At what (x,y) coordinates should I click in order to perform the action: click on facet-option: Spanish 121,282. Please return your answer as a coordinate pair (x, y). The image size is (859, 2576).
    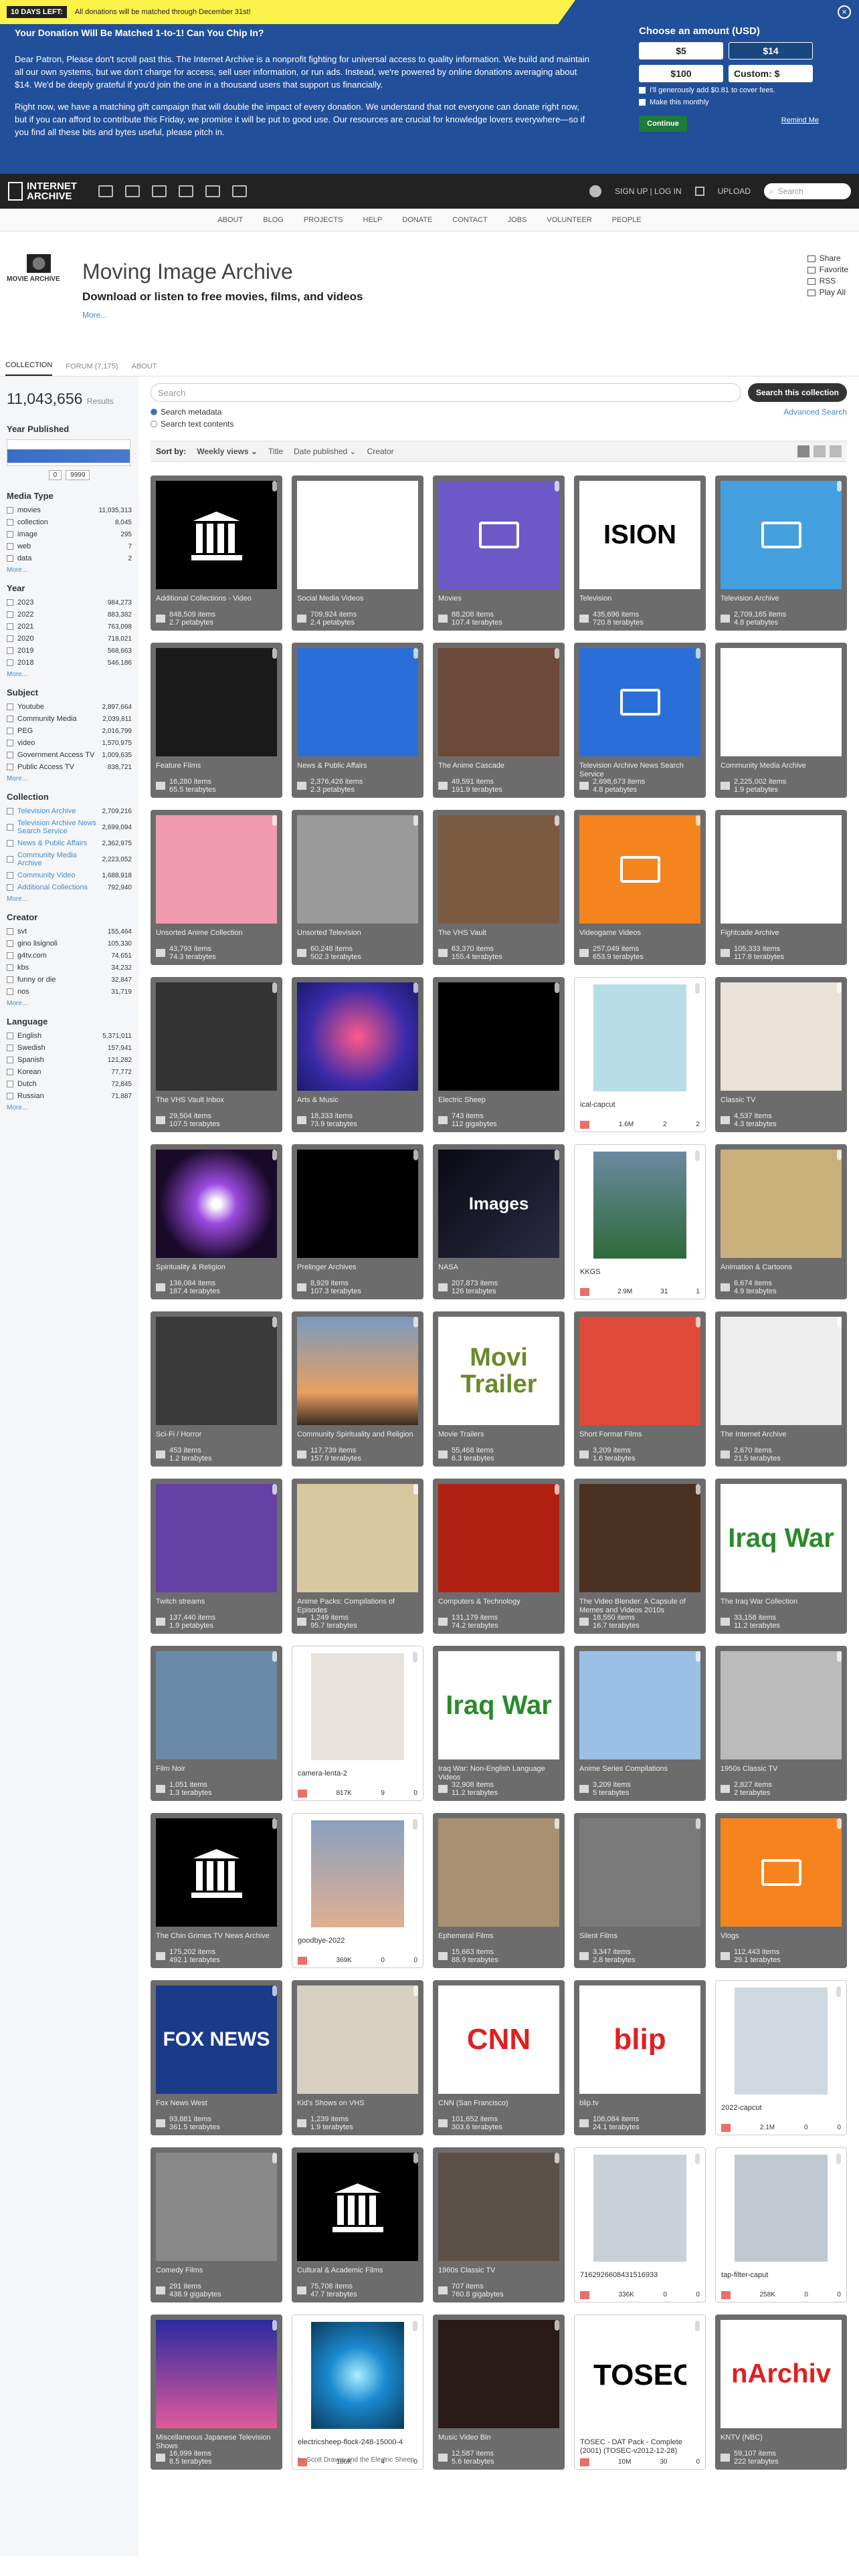
    Looking at the image, I should click on (69, 1060).